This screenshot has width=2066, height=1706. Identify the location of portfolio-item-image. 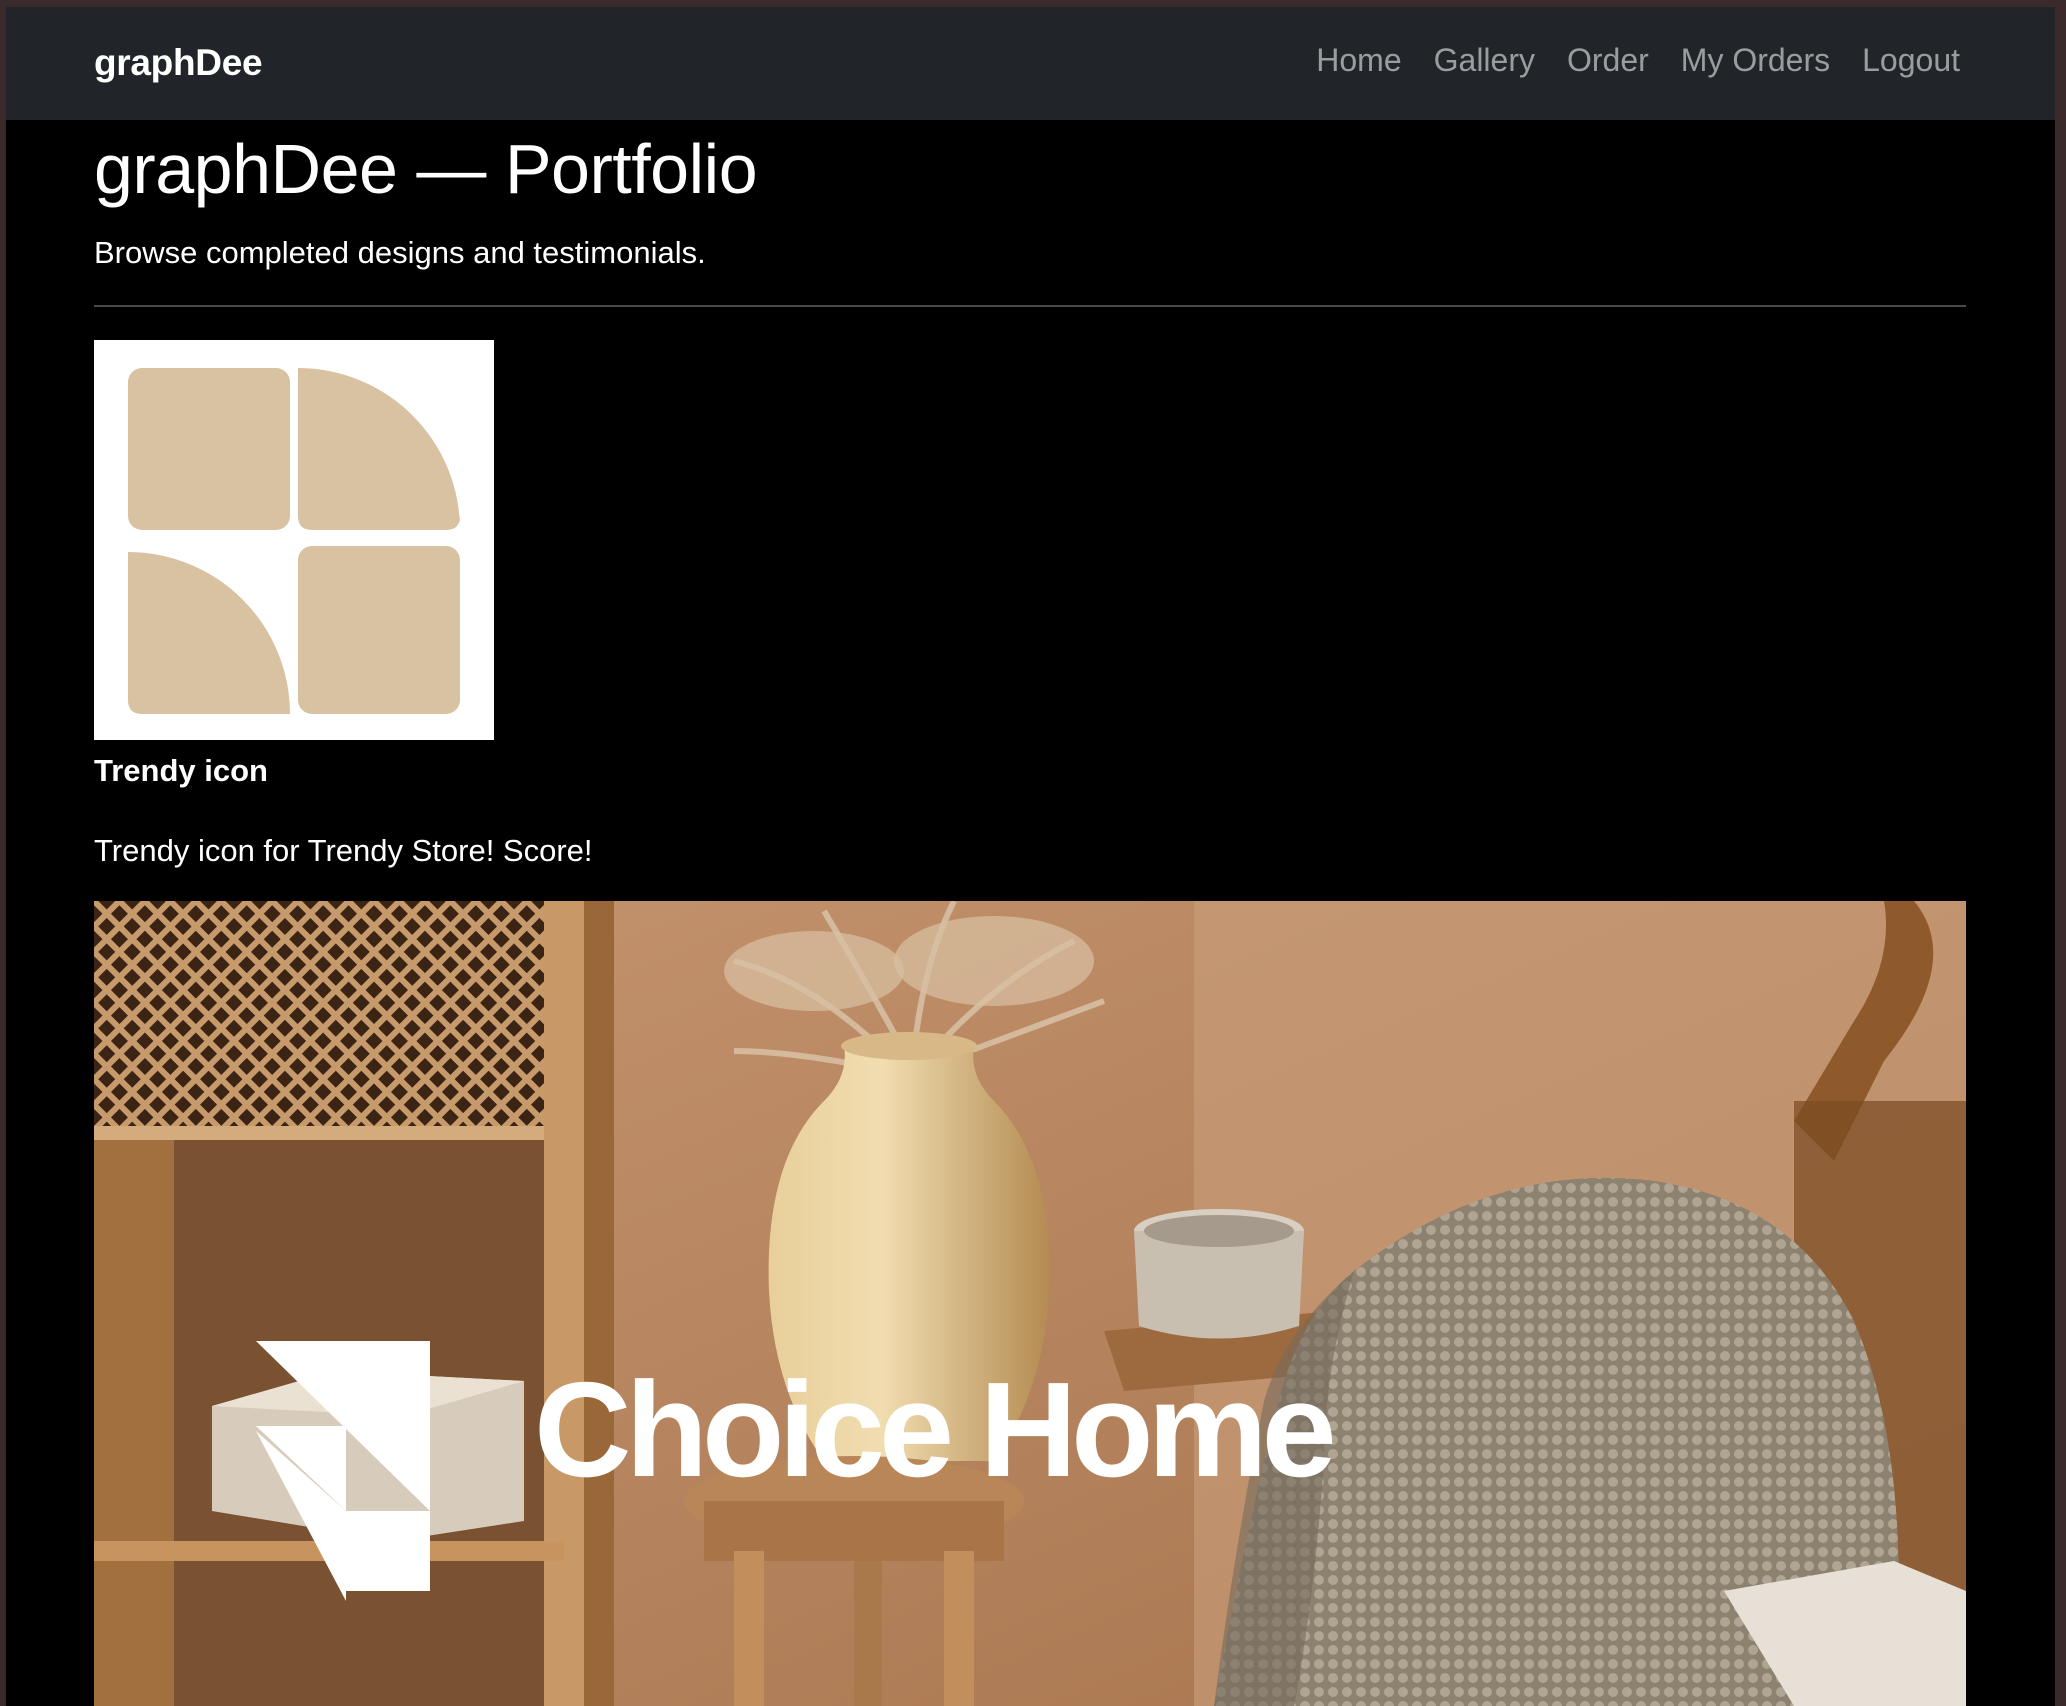
(294, 540).